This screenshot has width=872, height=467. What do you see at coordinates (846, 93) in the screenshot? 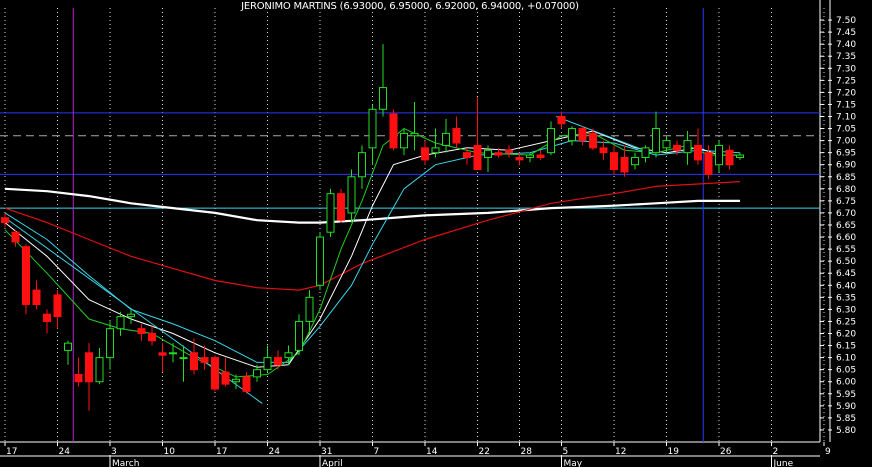
I see `y-tick-label: 7.20` at bounding box center [846, 93].